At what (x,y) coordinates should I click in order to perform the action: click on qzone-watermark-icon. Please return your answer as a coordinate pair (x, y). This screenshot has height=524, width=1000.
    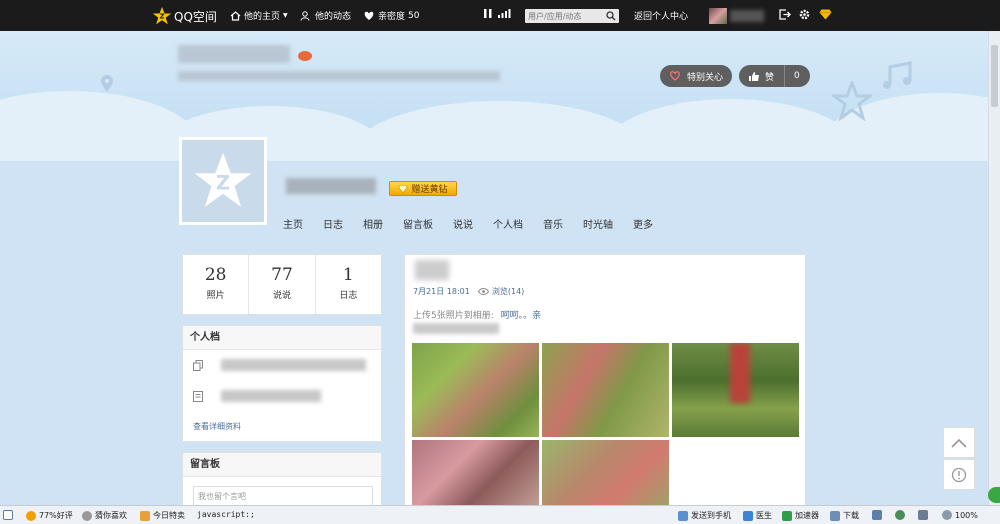
    Looking at the image, I should click on (852, 101).